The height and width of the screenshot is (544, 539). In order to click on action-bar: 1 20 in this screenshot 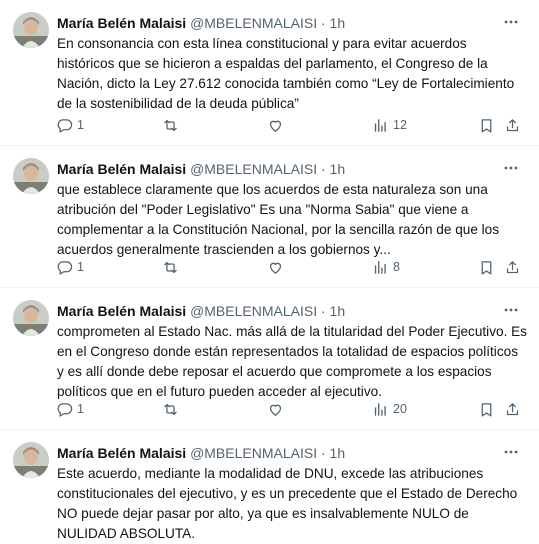, I will do `click(291, 409)`.